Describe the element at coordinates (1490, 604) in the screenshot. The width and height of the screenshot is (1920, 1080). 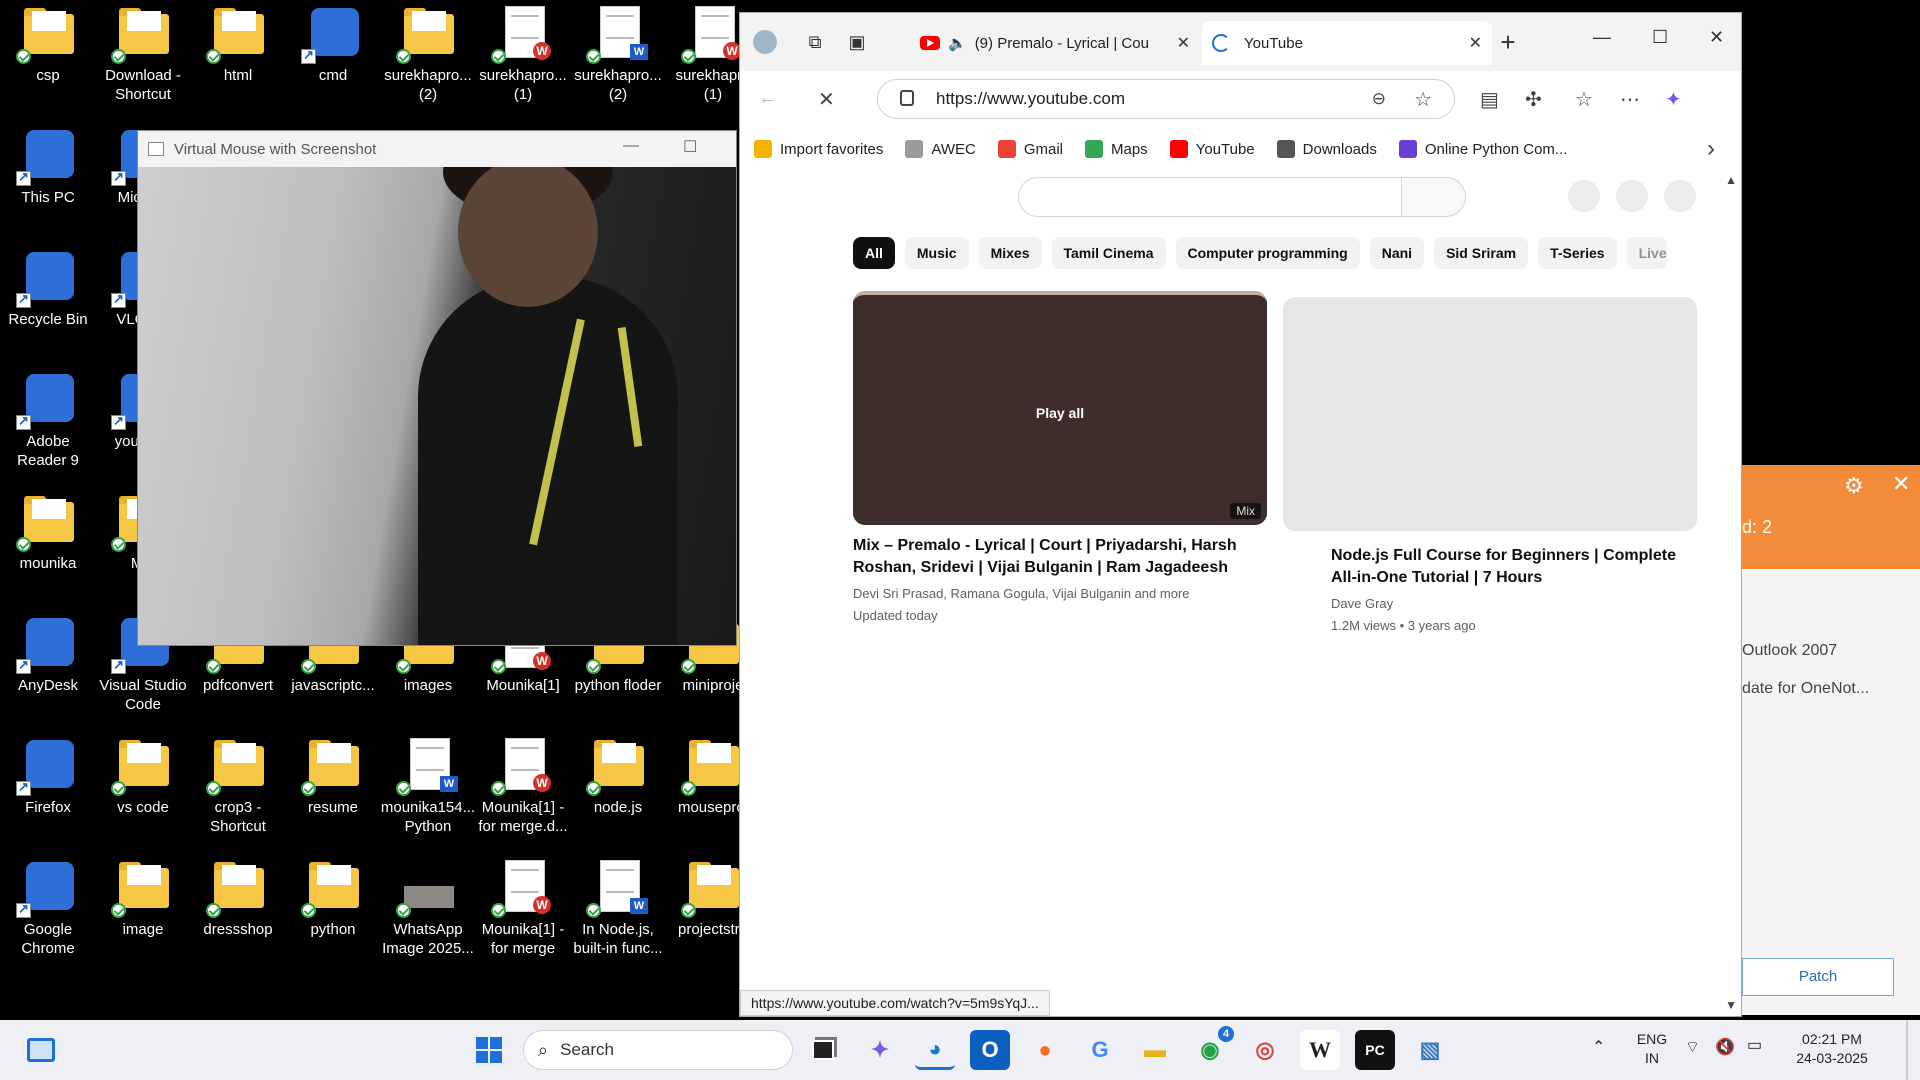
I see `video-channel: Dave Gray` at that location.